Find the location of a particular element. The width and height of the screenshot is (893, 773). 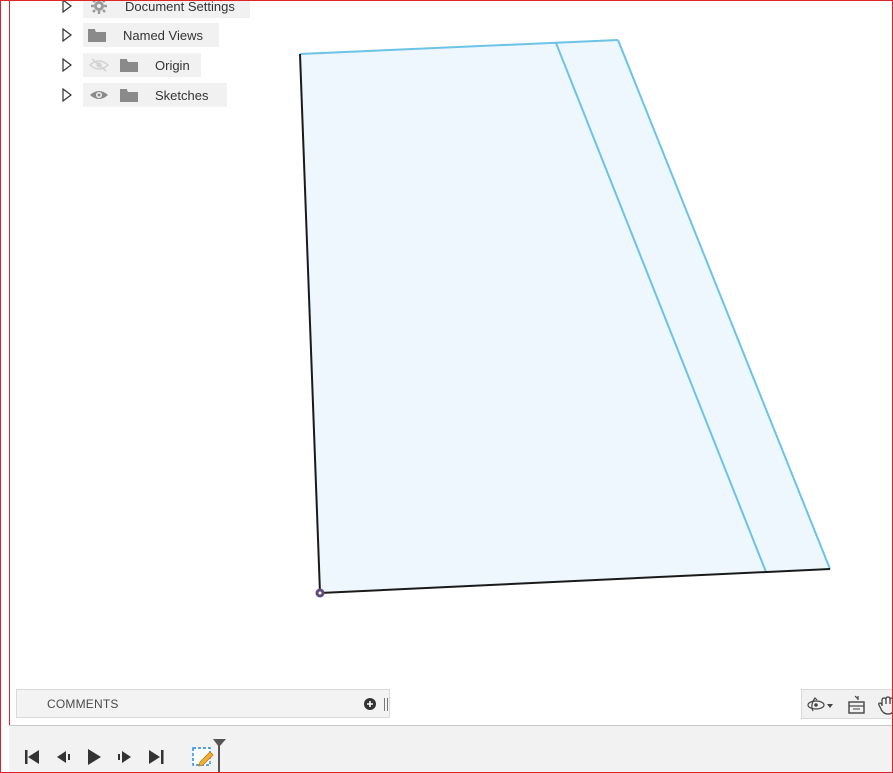

step-back-icon is located at coordinates (63, 757).